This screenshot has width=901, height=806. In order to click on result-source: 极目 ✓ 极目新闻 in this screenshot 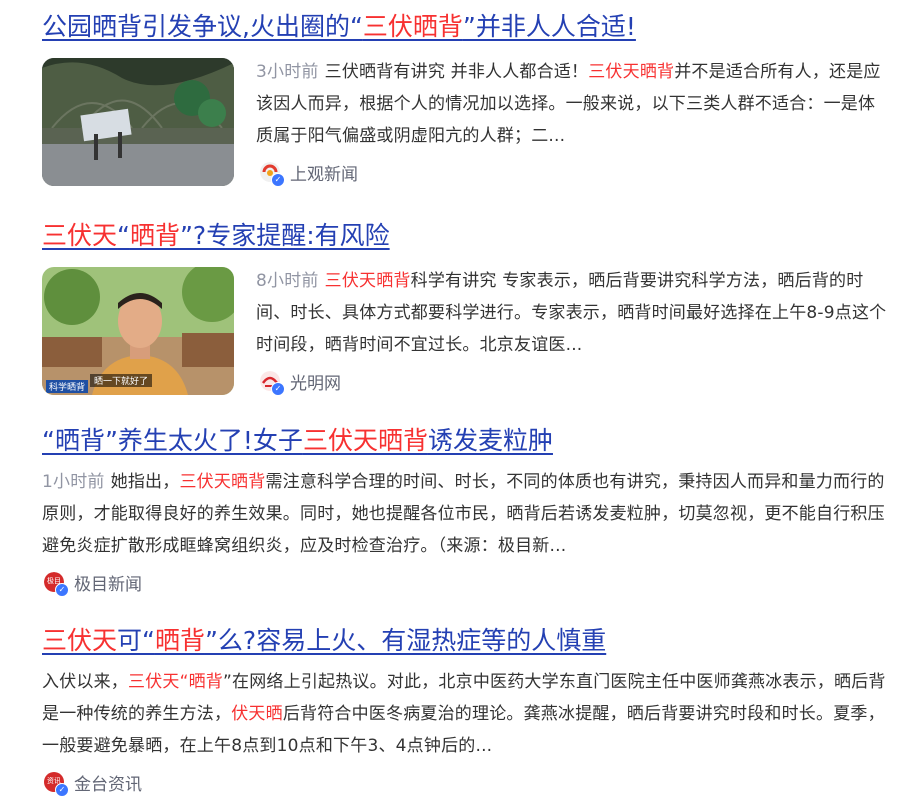, I will do `click(93, 583)`.